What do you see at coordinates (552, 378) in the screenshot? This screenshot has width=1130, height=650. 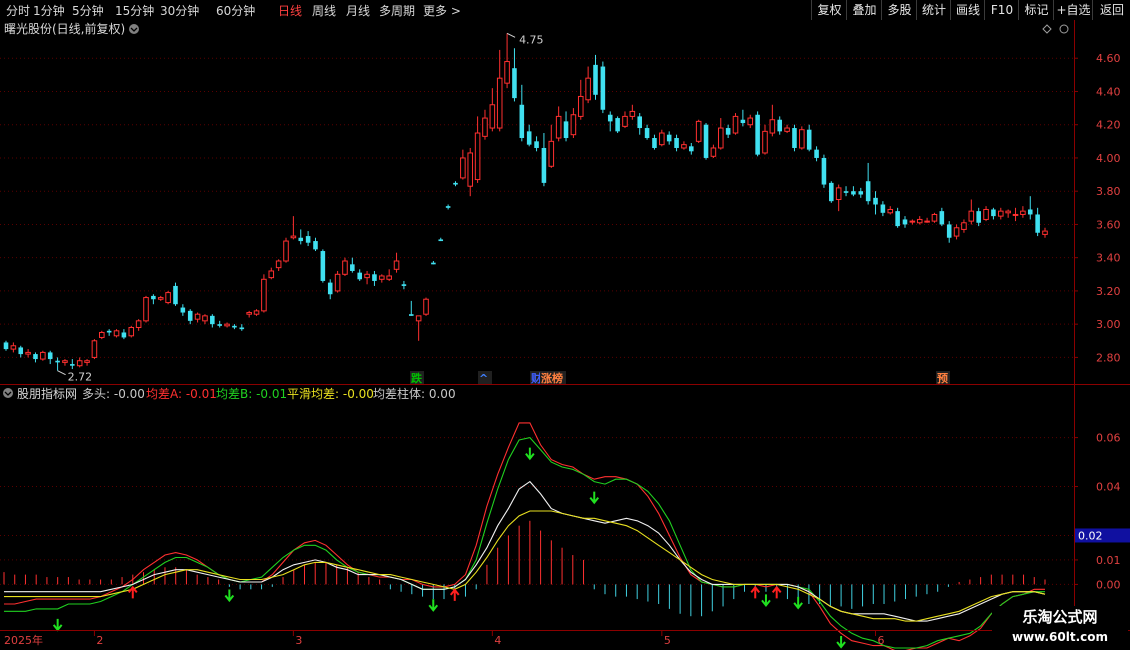 I see `event-label-3: 涨榜` at bounding box center [552, 378].